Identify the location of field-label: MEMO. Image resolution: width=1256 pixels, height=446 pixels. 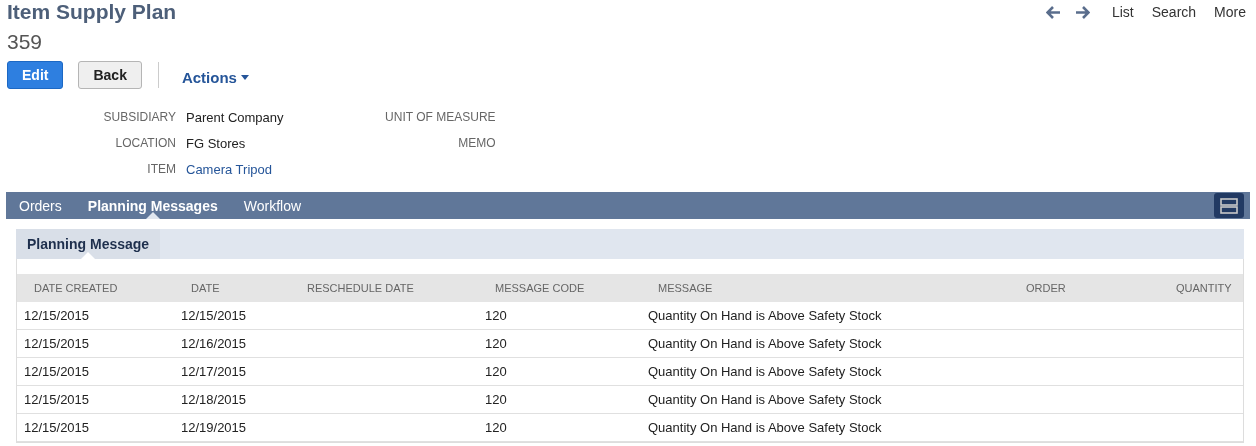
(477, 143).